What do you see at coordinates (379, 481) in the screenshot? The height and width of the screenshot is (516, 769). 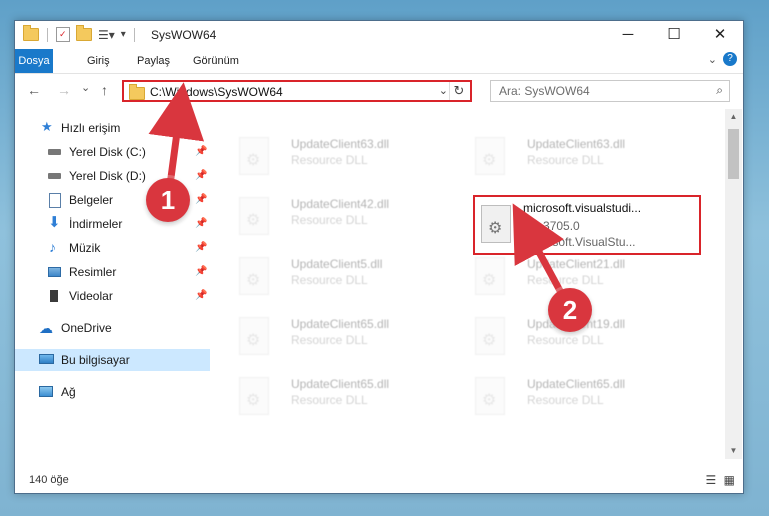 I see `status-bar: 140 öğe ☰ ▦` at bounding box center [379, 481].